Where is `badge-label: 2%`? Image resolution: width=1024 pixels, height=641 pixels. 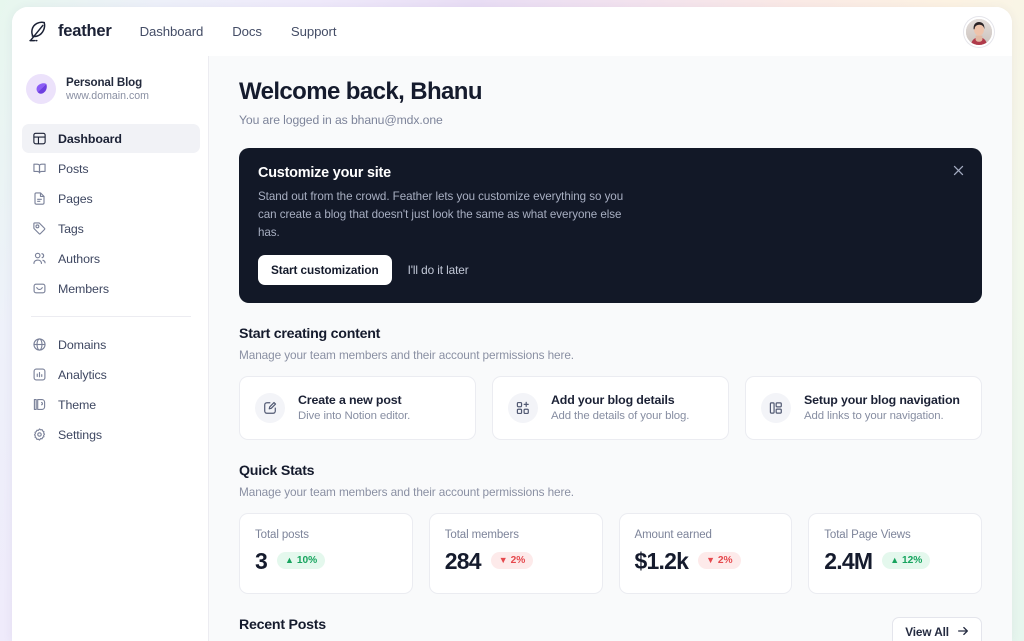 badge-label: 2% is located at coordinates (518, 561).